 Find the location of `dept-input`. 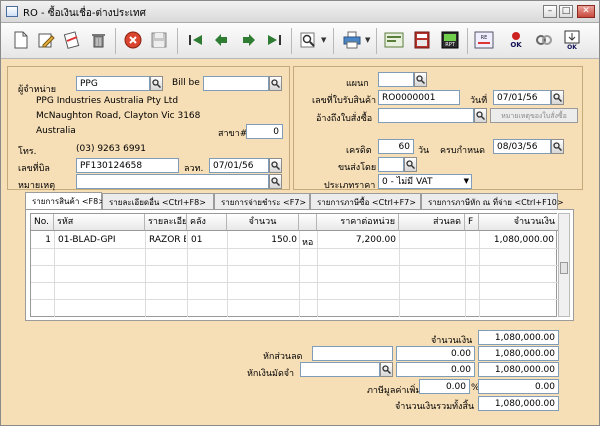

dept-input is located at coordinates (396, 79).